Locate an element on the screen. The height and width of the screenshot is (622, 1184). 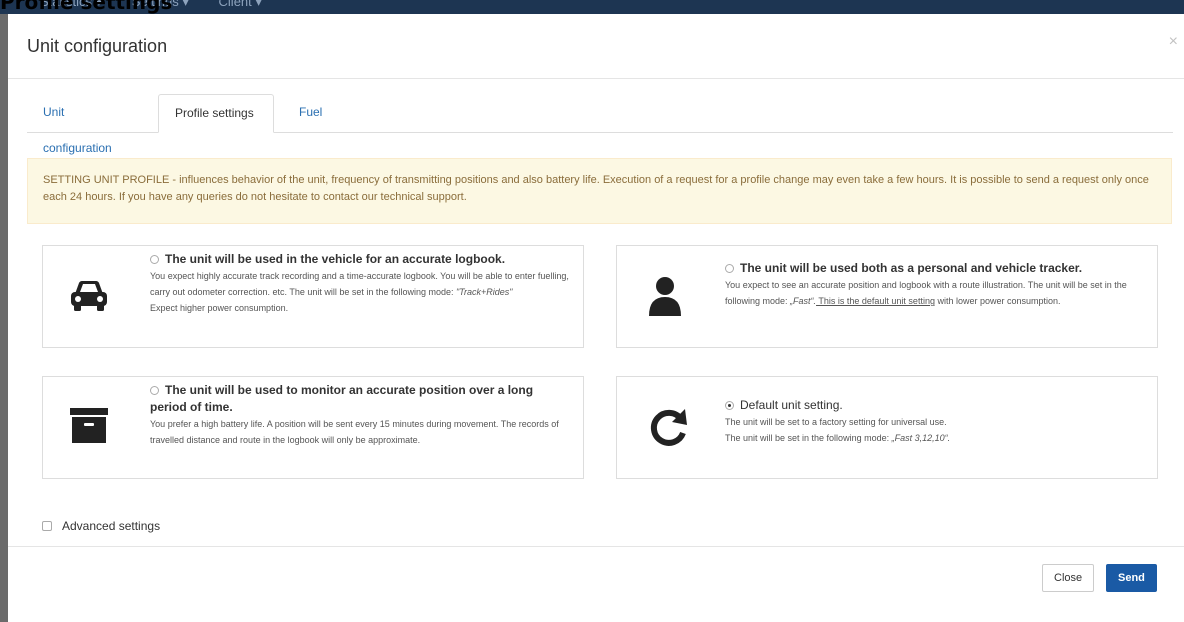
modal-header: Unit configuration × is located at coordinates (596, 46).